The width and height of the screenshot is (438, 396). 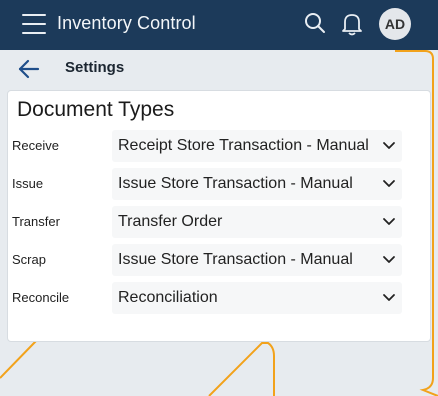 What do you see at coordinates (29, 69) in the screenshot?
I see `arrow-left-icon` at bounding box center [29, 69].